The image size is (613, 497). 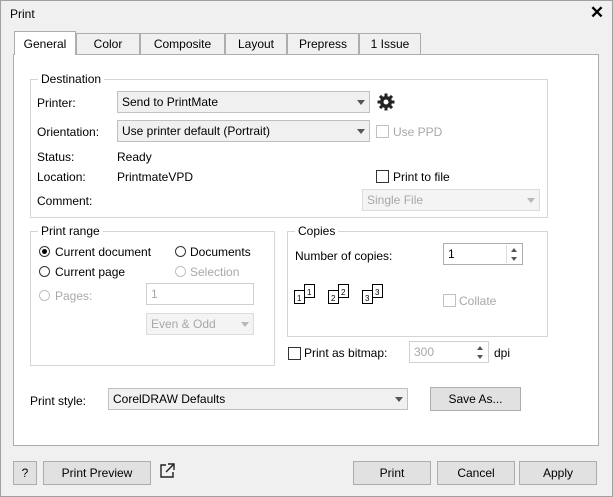 I want to click on dpi-unit-label: dpi, so click(x=502, y=353).